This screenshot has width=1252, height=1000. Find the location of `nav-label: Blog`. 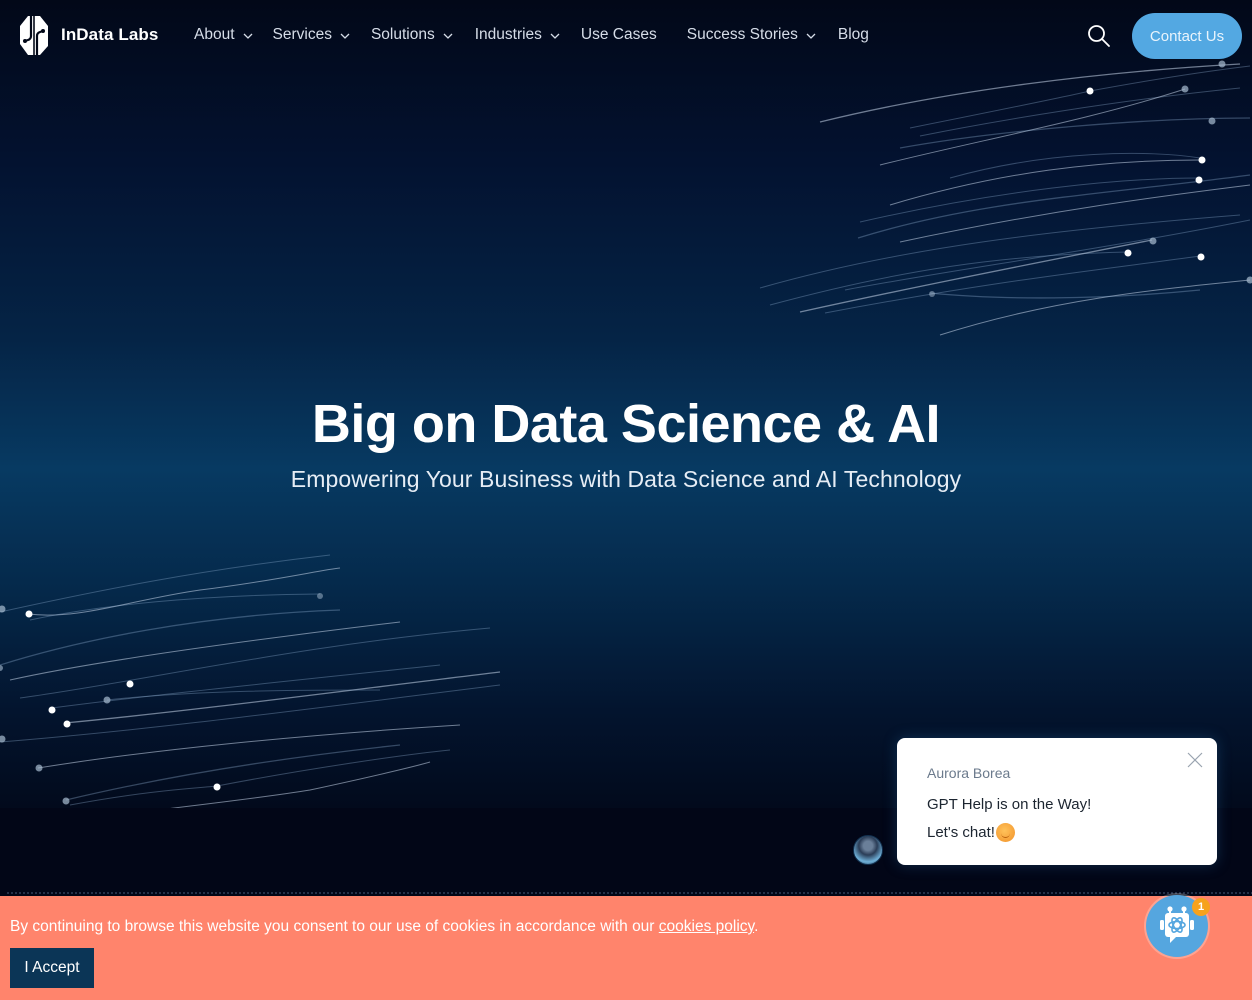

nav-label: Blog is located at coordinates (853, 34).